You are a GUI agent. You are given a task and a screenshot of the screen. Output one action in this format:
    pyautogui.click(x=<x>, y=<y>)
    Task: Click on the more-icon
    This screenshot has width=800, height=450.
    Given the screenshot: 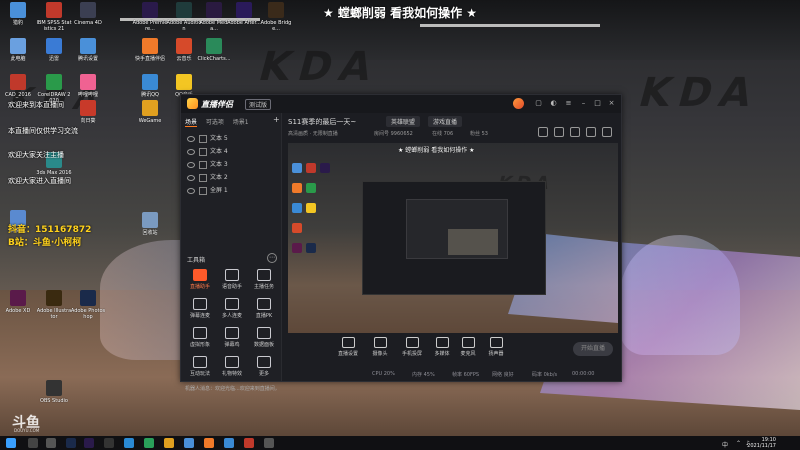 What is the action you would take?
    pyautogui.click(x=607, y=132)
    